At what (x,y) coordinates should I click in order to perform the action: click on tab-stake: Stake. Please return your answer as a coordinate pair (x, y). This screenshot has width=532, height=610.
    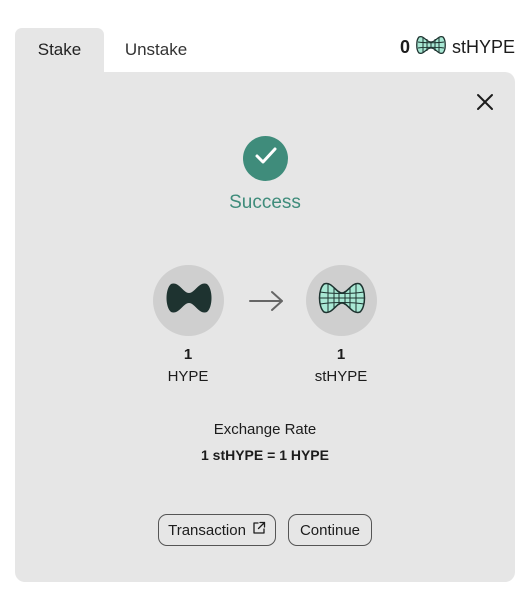
    Looking at the image, I should click on (59, 50).